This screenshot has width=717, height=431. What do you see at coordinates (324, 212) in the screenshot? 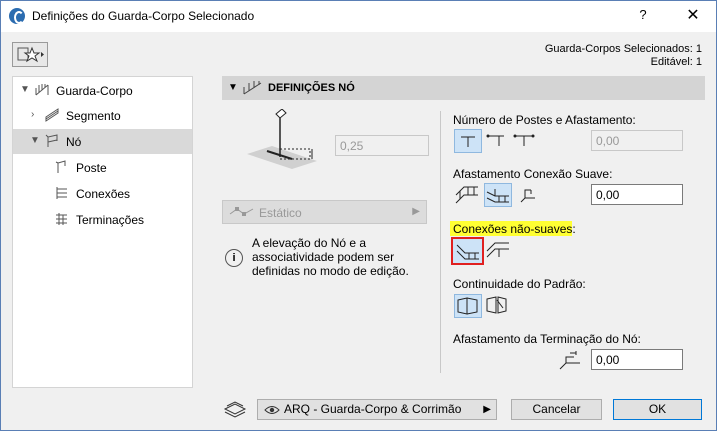
I see `associativity-dropdown: Estático ▶` at bounding box center [324, 212].